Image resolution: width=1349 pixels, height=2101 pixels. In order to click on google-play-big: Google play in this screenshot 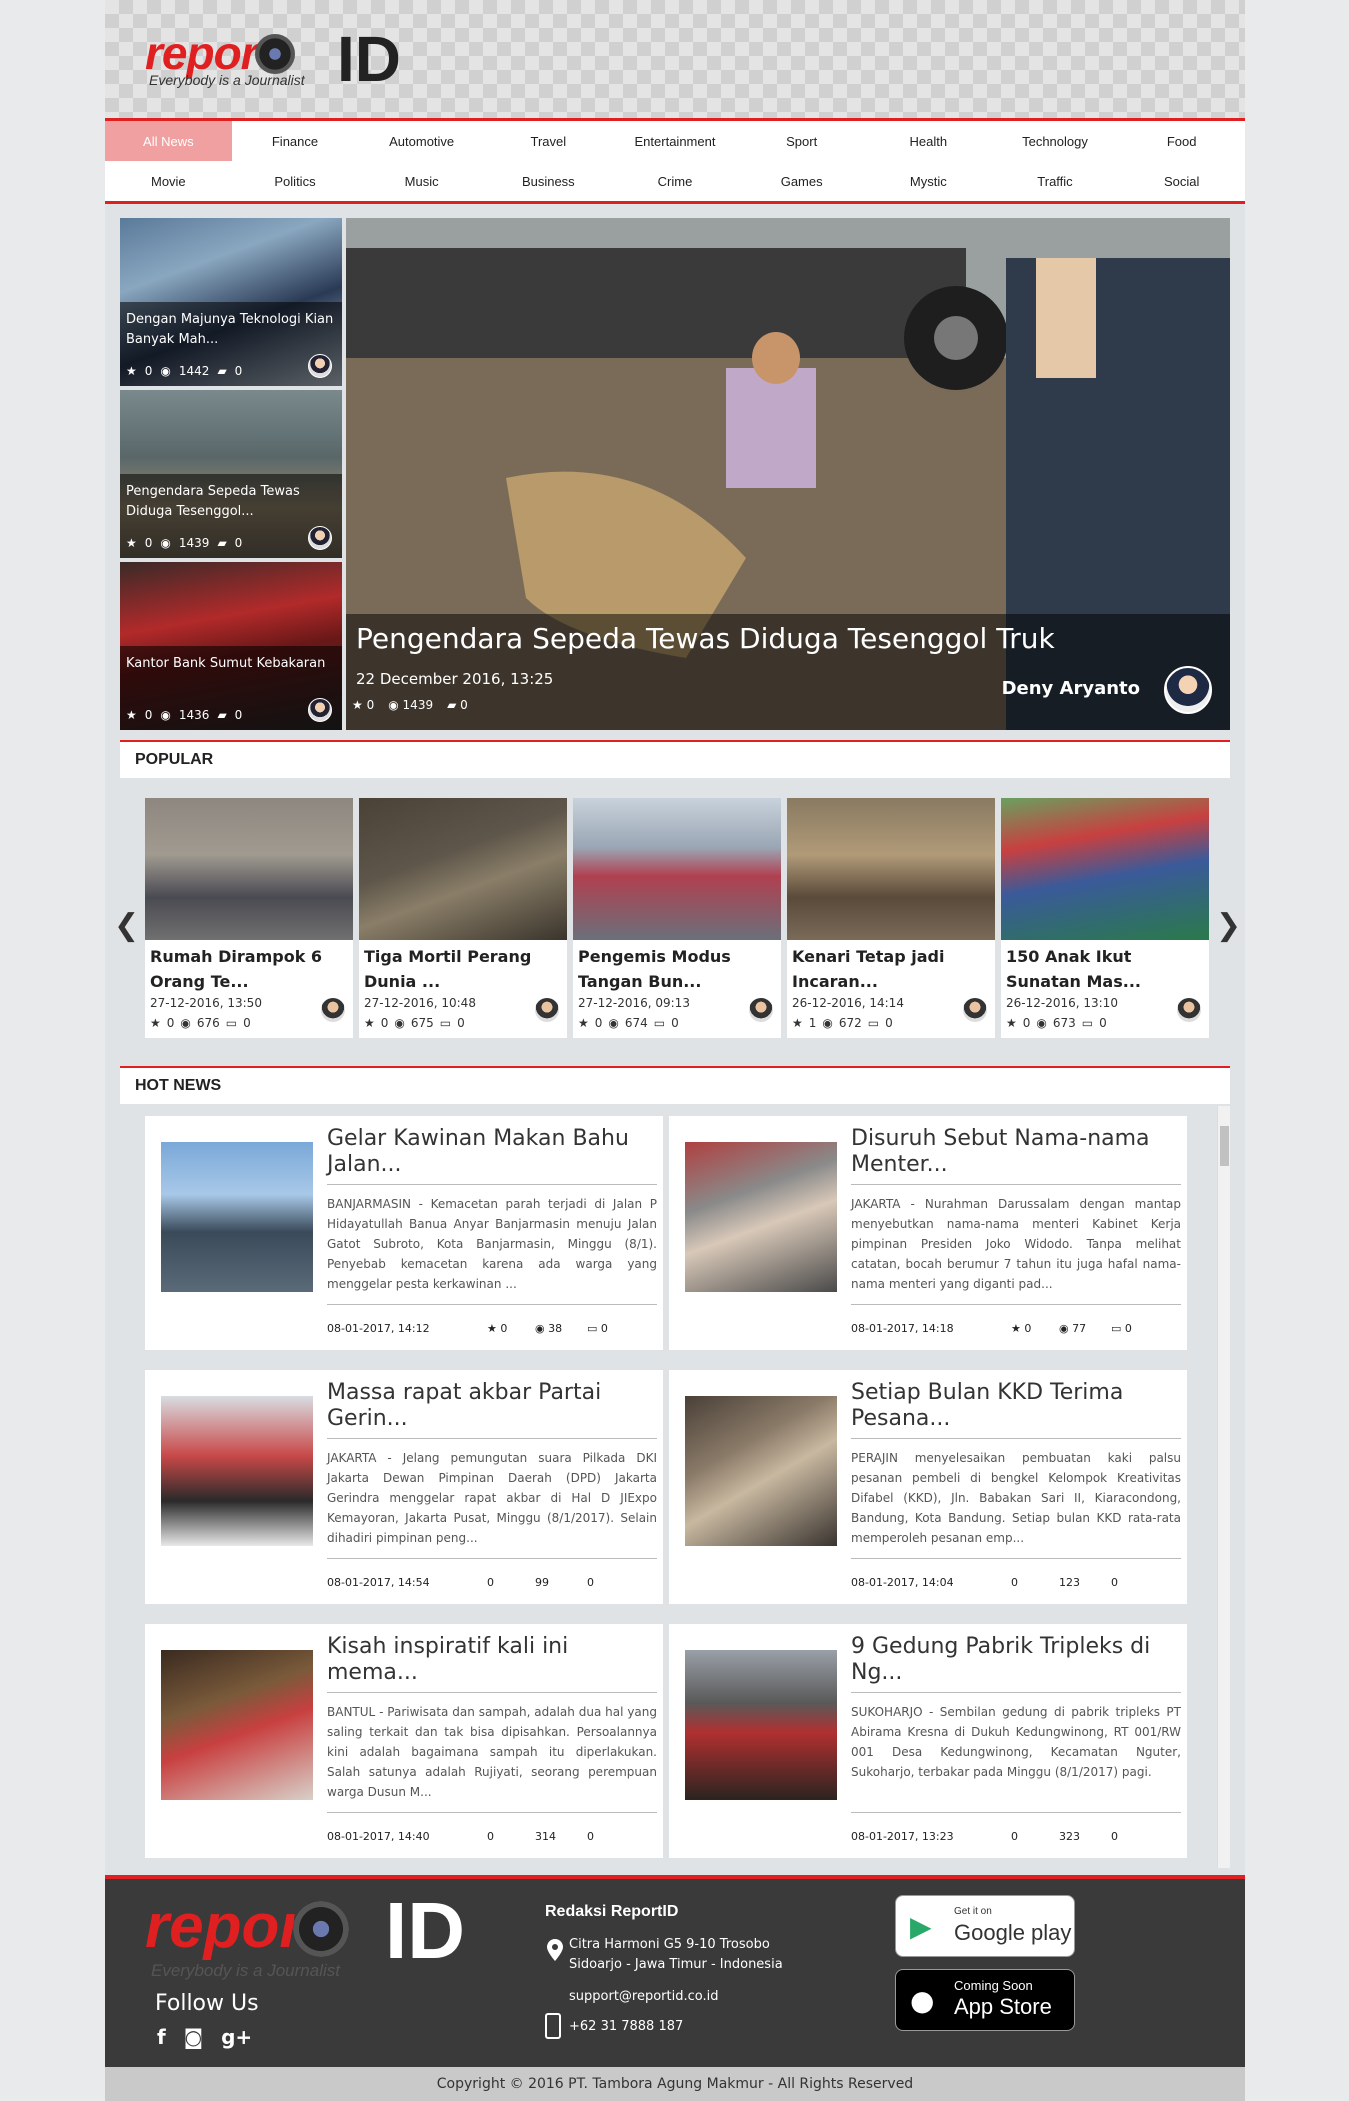, I will do `click(1013, 1932)`.